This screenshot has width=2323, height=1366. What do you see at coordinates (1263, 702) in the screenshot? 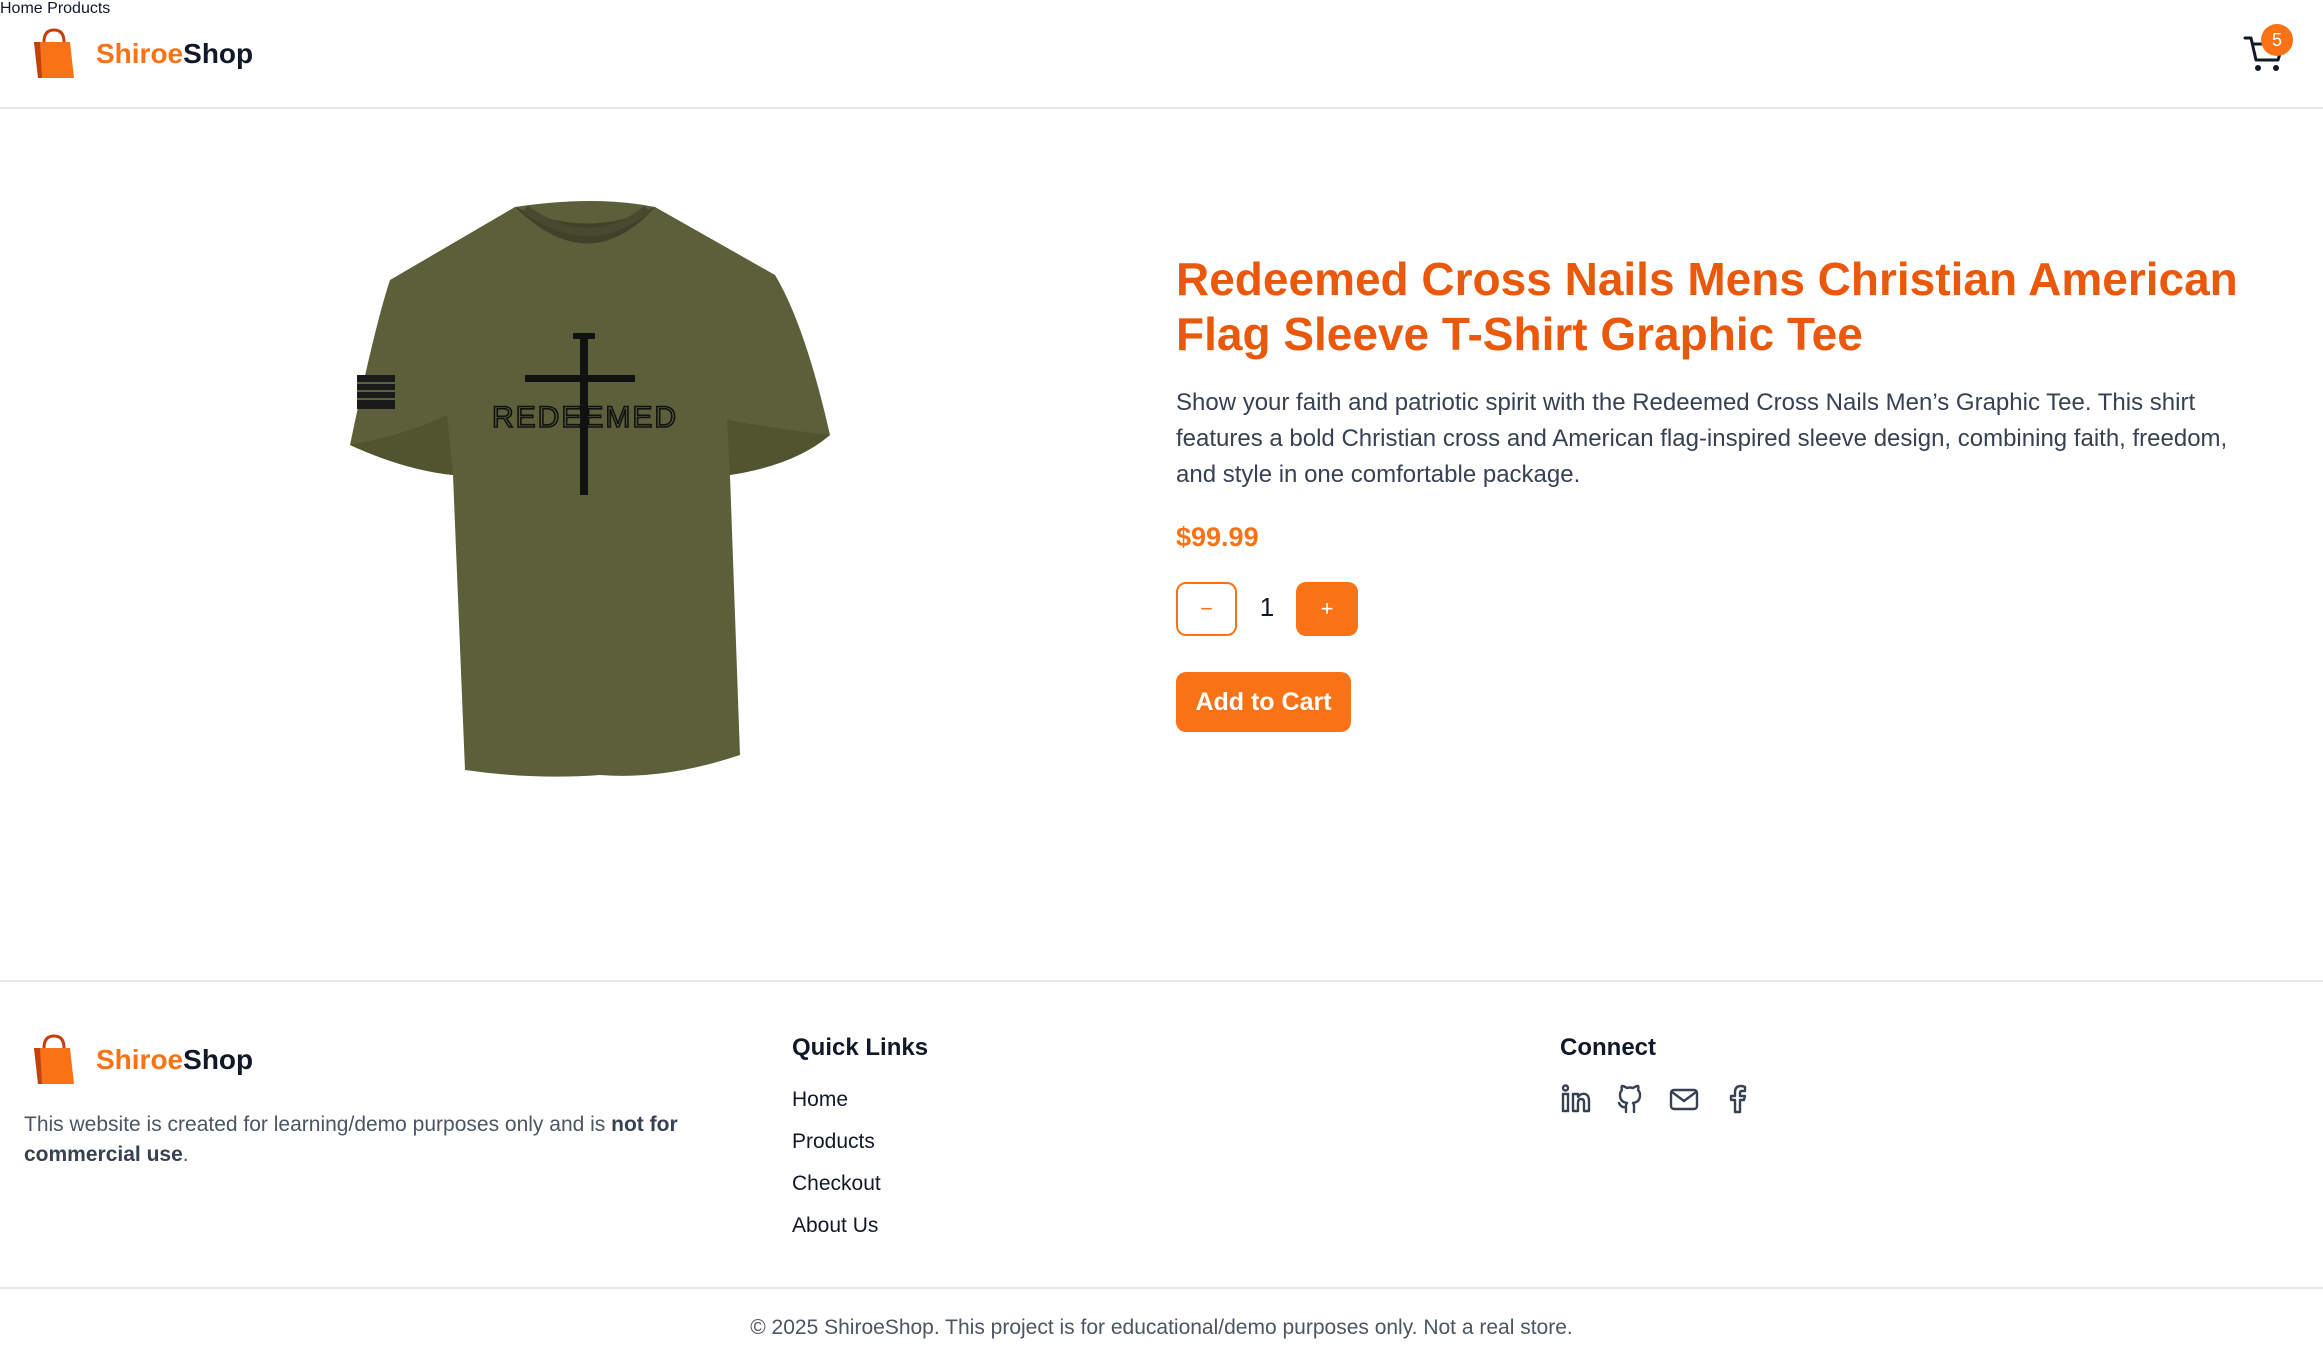
I see `add-to-cart-button: Add to Cart` at bounding box center [1263, 702].